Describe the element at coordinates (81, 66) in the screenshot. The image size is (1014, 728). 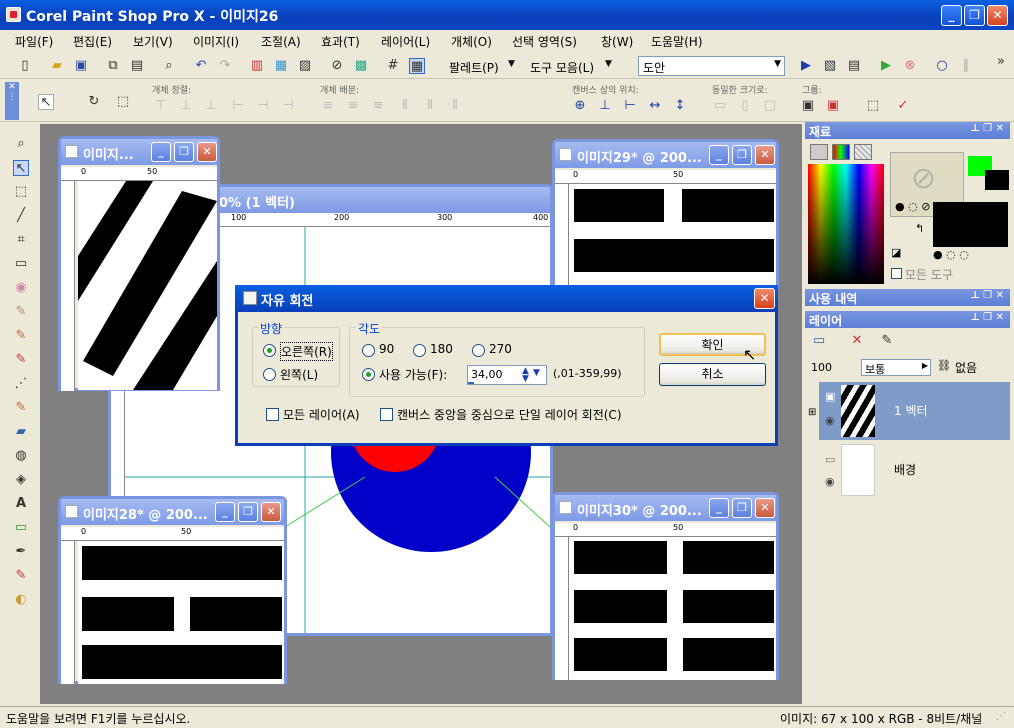
I see `save-icon: ▣` at that location.